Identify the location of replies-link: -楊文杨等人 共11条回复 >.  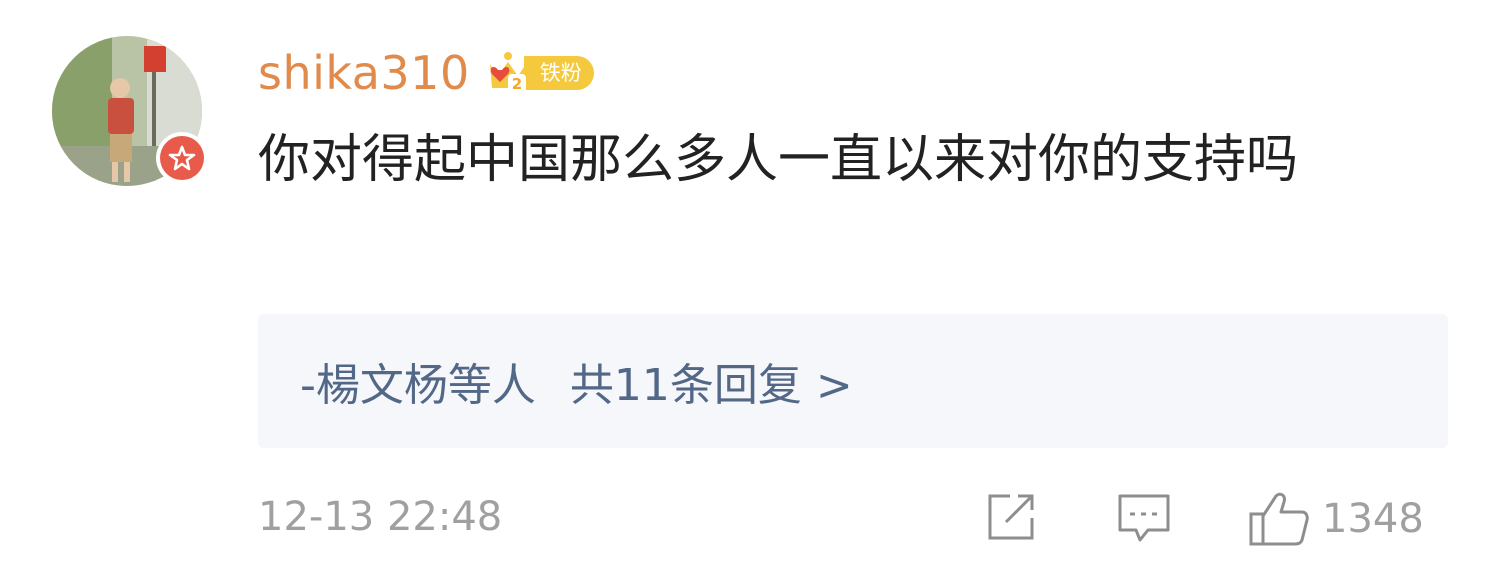
(576, 381).